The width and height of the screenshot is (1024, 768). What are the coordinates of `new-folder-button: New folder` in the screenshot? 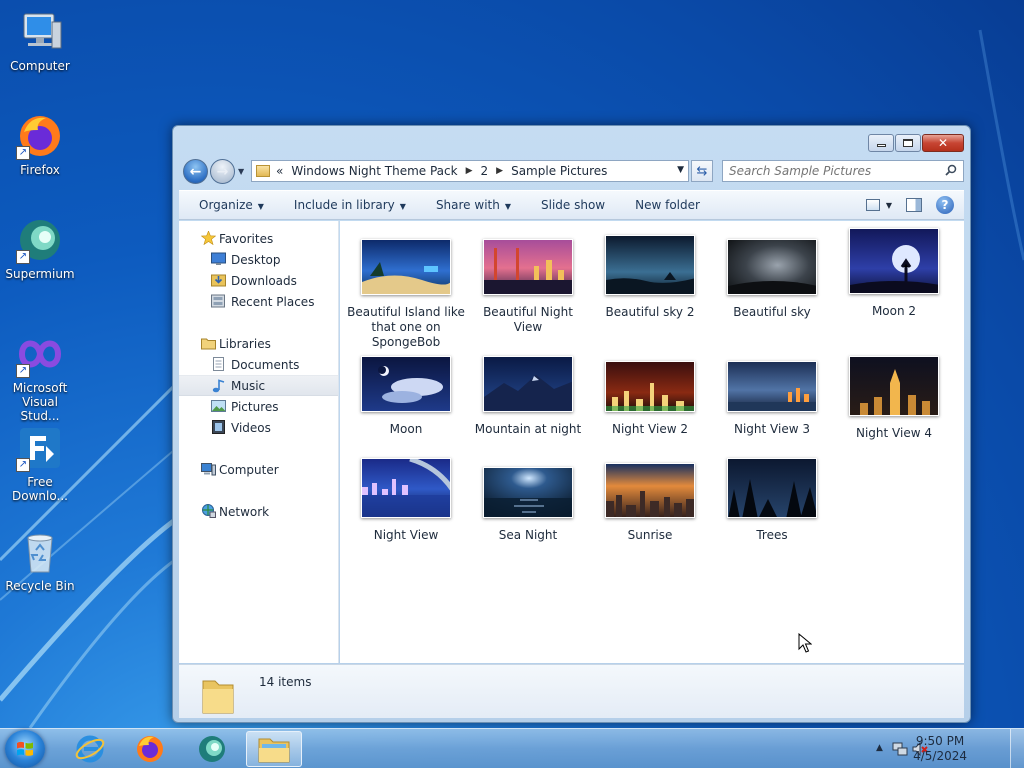 It's located at (667, 205).